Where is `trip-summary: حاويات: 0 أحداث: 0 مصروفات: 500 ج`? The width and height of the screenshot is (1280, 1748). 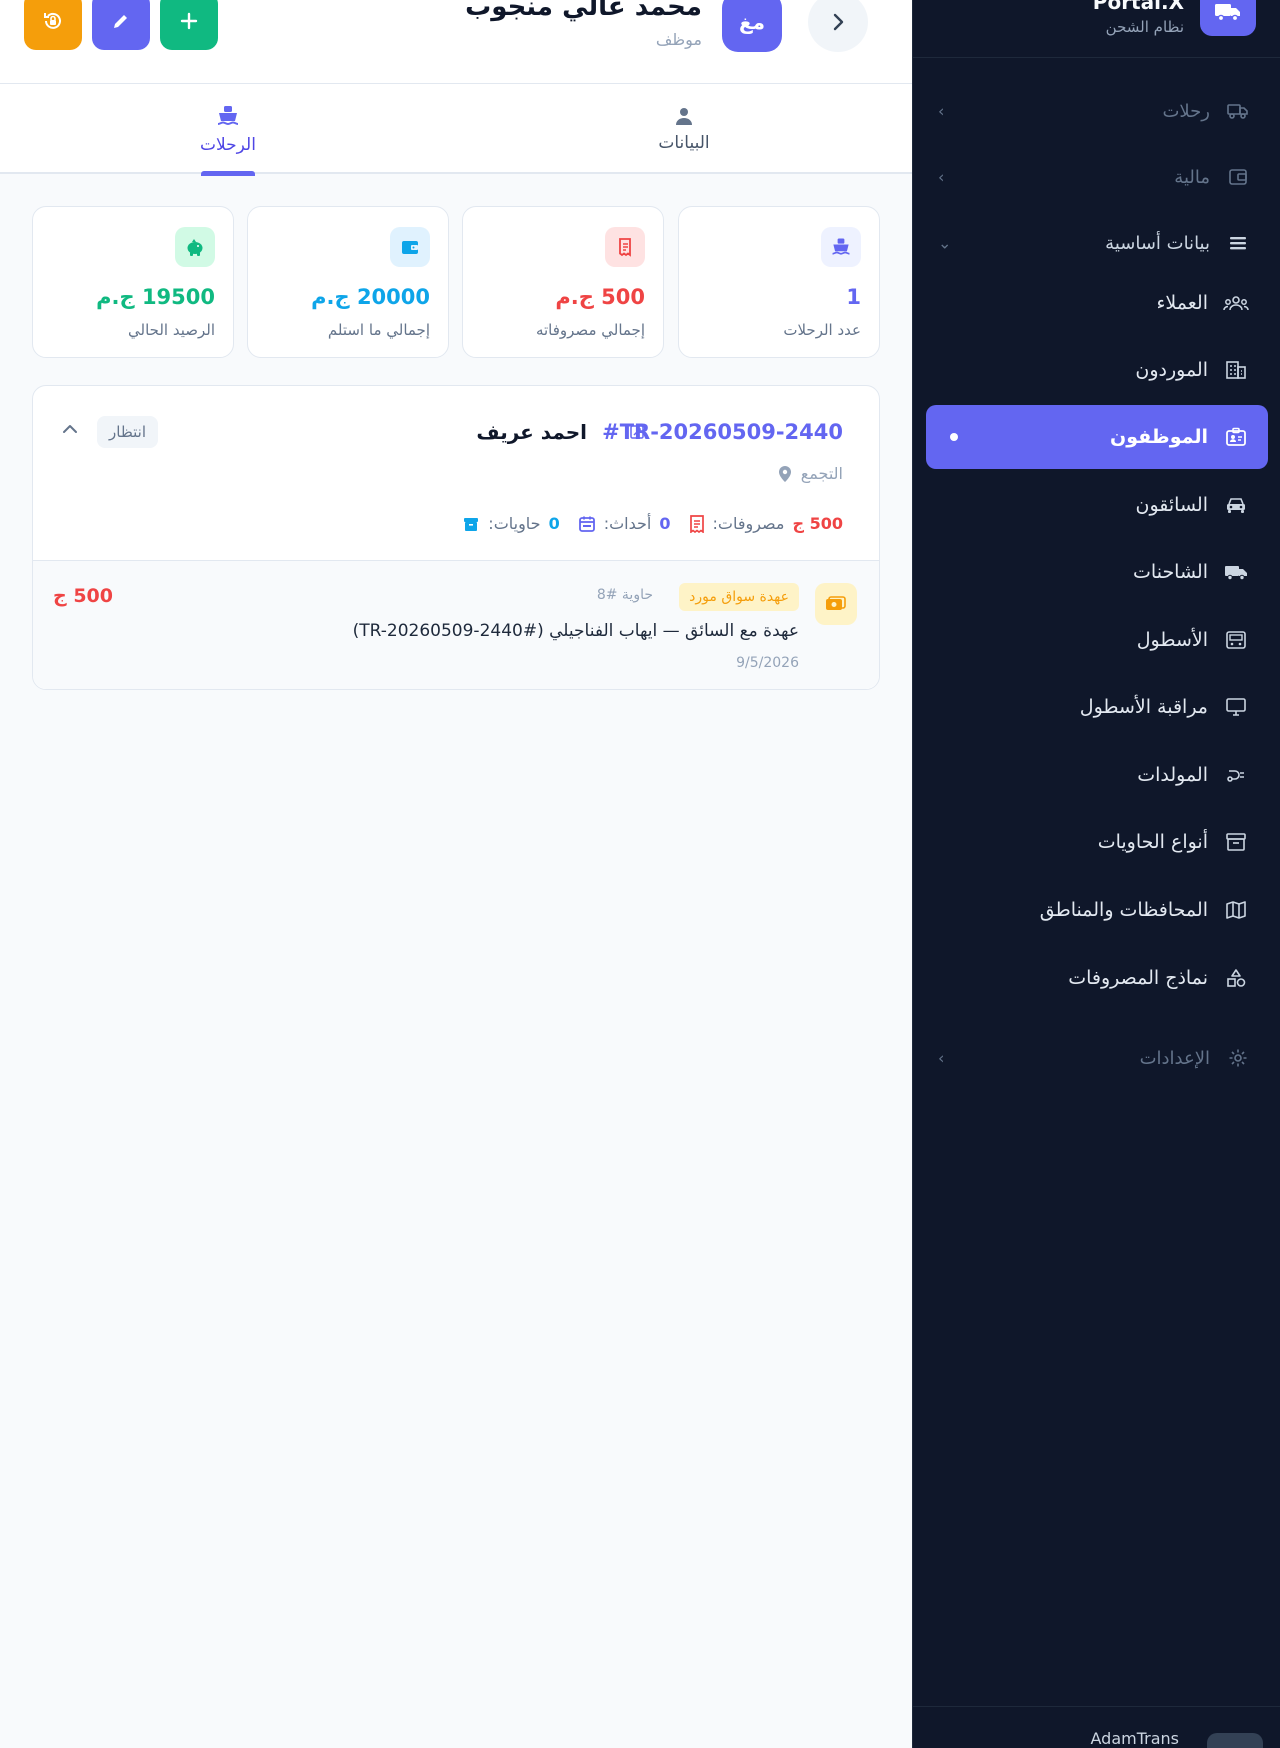 trip-summary: حاويات: 0 أحداث: 0 مصروفات: 500 ج is located at coordinates (652, 523).